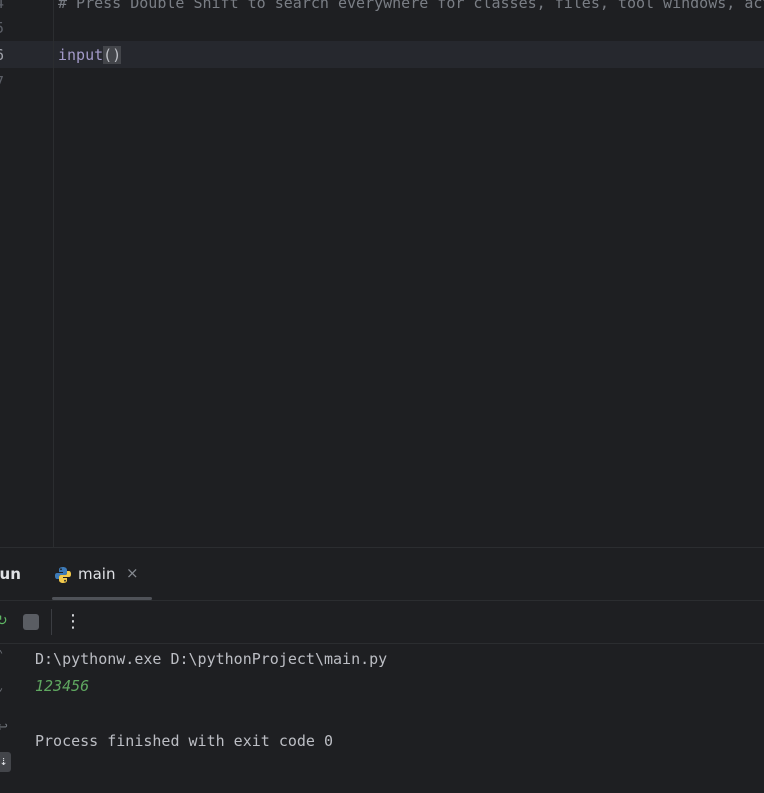 The width and height of the screenshot is (764, 793). I want to click on toolbar-divider, so click(51, 622).